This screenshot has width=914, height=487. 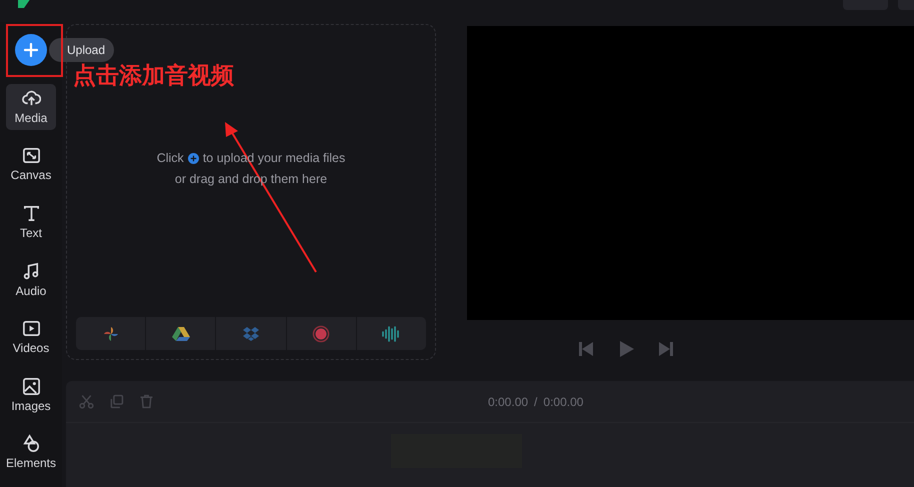 What do you see at coordinates (31, 452) in the screenshot?
I see `sidebar-item: Elements` at bounding box center [31, 452].